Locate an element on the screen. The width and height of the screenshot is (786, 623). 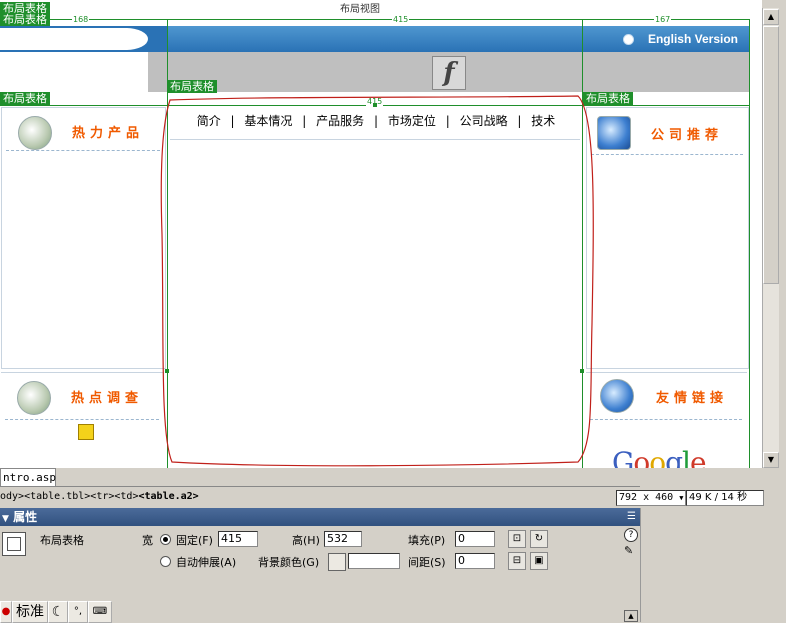
document-tab: ntro.asp is located at coordinates (28, 477).